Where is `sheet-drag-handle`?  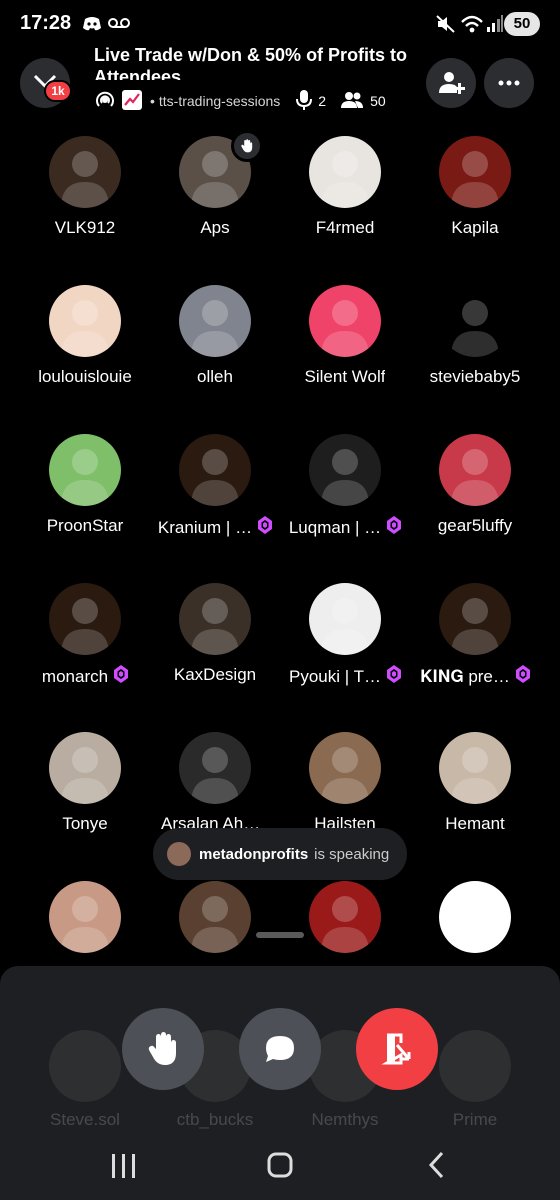
sheet-drag-handle is located at coordinates (280, 935).